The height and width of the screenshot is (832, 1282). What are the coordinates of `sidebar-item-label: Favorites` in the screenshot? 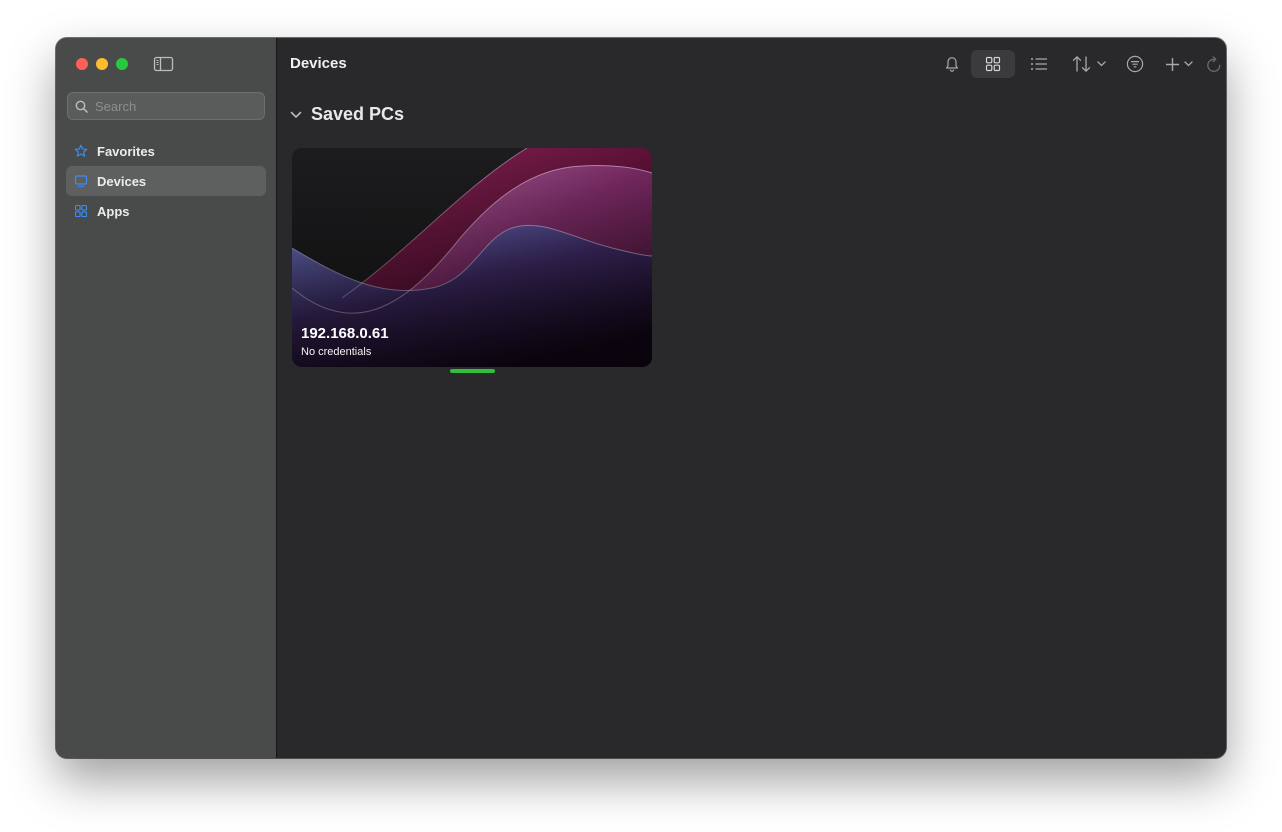 It's located at (126, 151).